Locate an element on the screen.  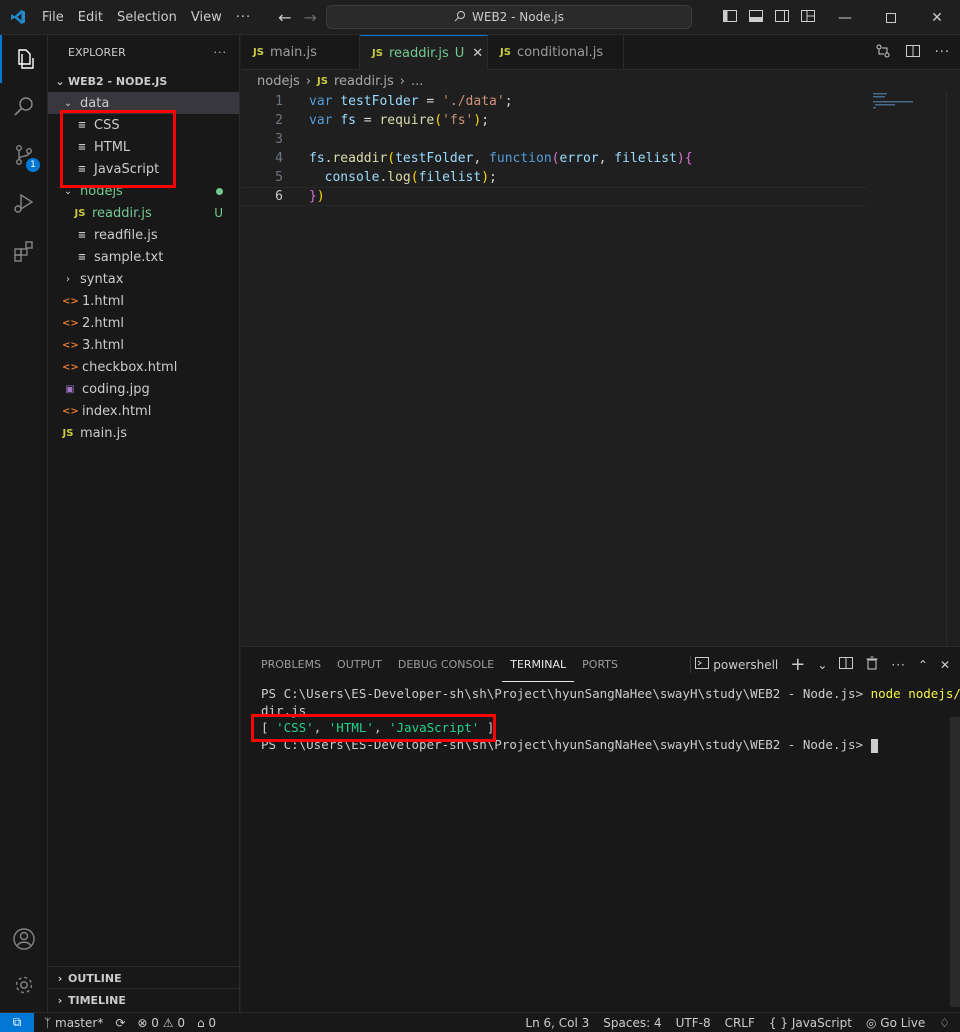
tree-item-label: sample.txt is located at coordinates (129, 257).